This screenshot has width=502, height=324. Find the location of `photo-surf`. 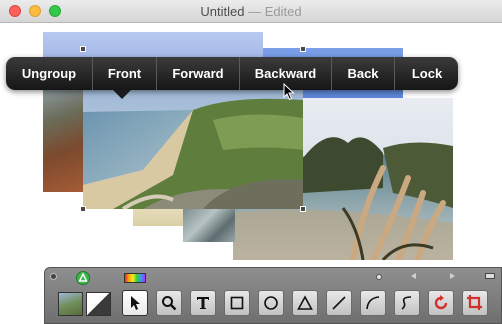

photo-surf is located at coordinates (209, 225).